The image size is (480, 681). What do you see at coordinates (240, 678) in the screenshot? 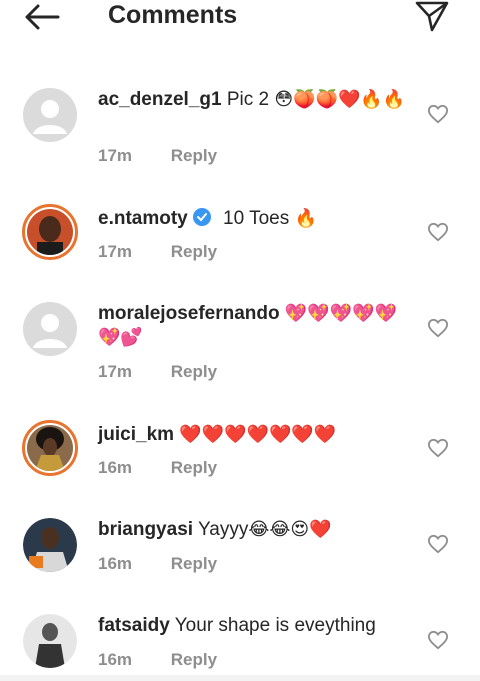
I see `bottom-divider` at bounding box center [240, 678].